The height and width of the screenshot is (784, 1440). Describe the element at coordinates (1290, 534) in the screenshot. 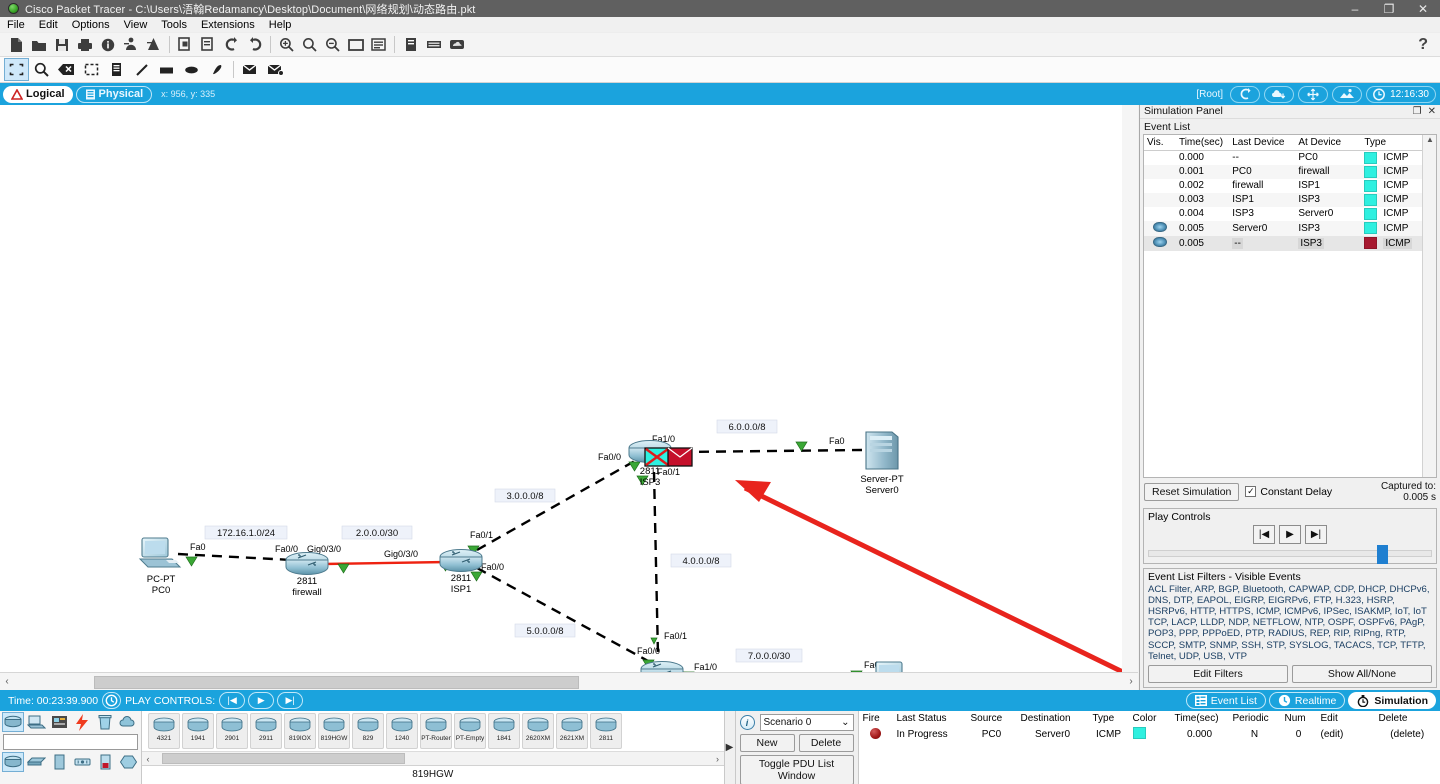

I see `auto-capture-play-button: ▶` at that location.